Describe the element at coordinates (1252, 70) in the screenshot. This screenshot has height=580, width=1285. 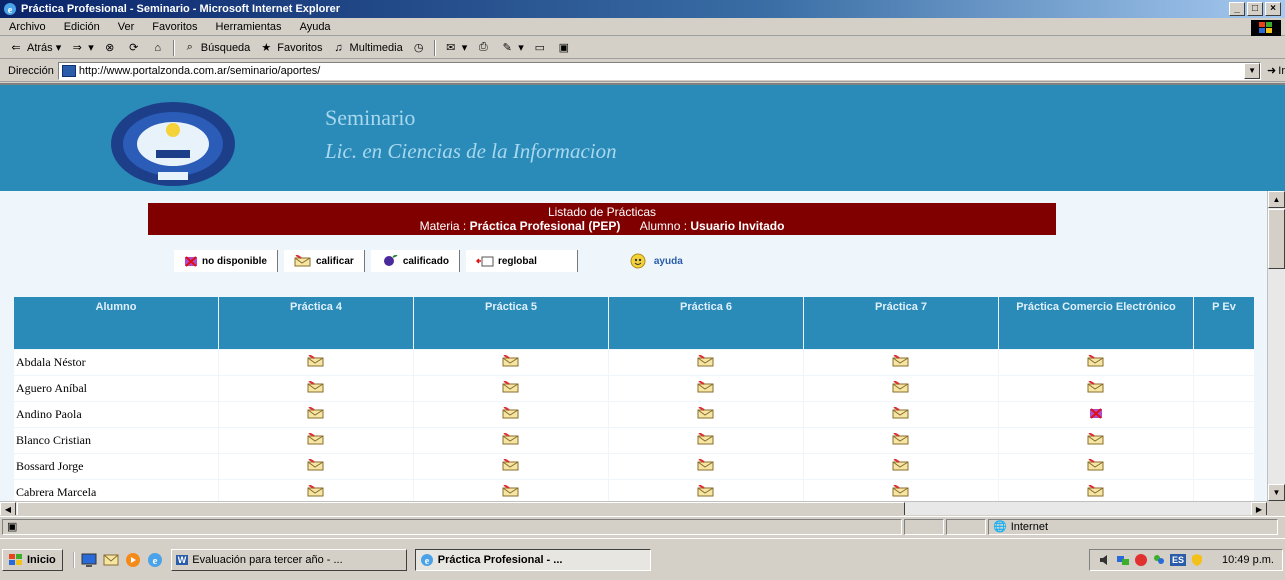
I see `address-dropdown-button: ▼` at that location.